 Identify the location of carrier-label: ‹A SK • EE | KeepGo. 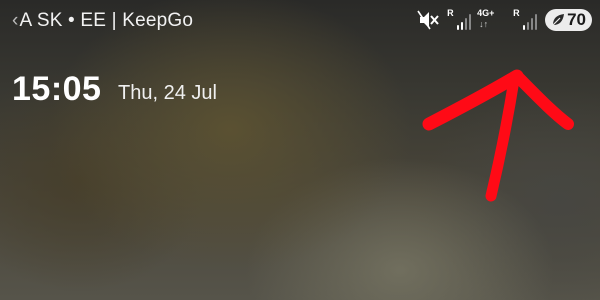
(102, 21).